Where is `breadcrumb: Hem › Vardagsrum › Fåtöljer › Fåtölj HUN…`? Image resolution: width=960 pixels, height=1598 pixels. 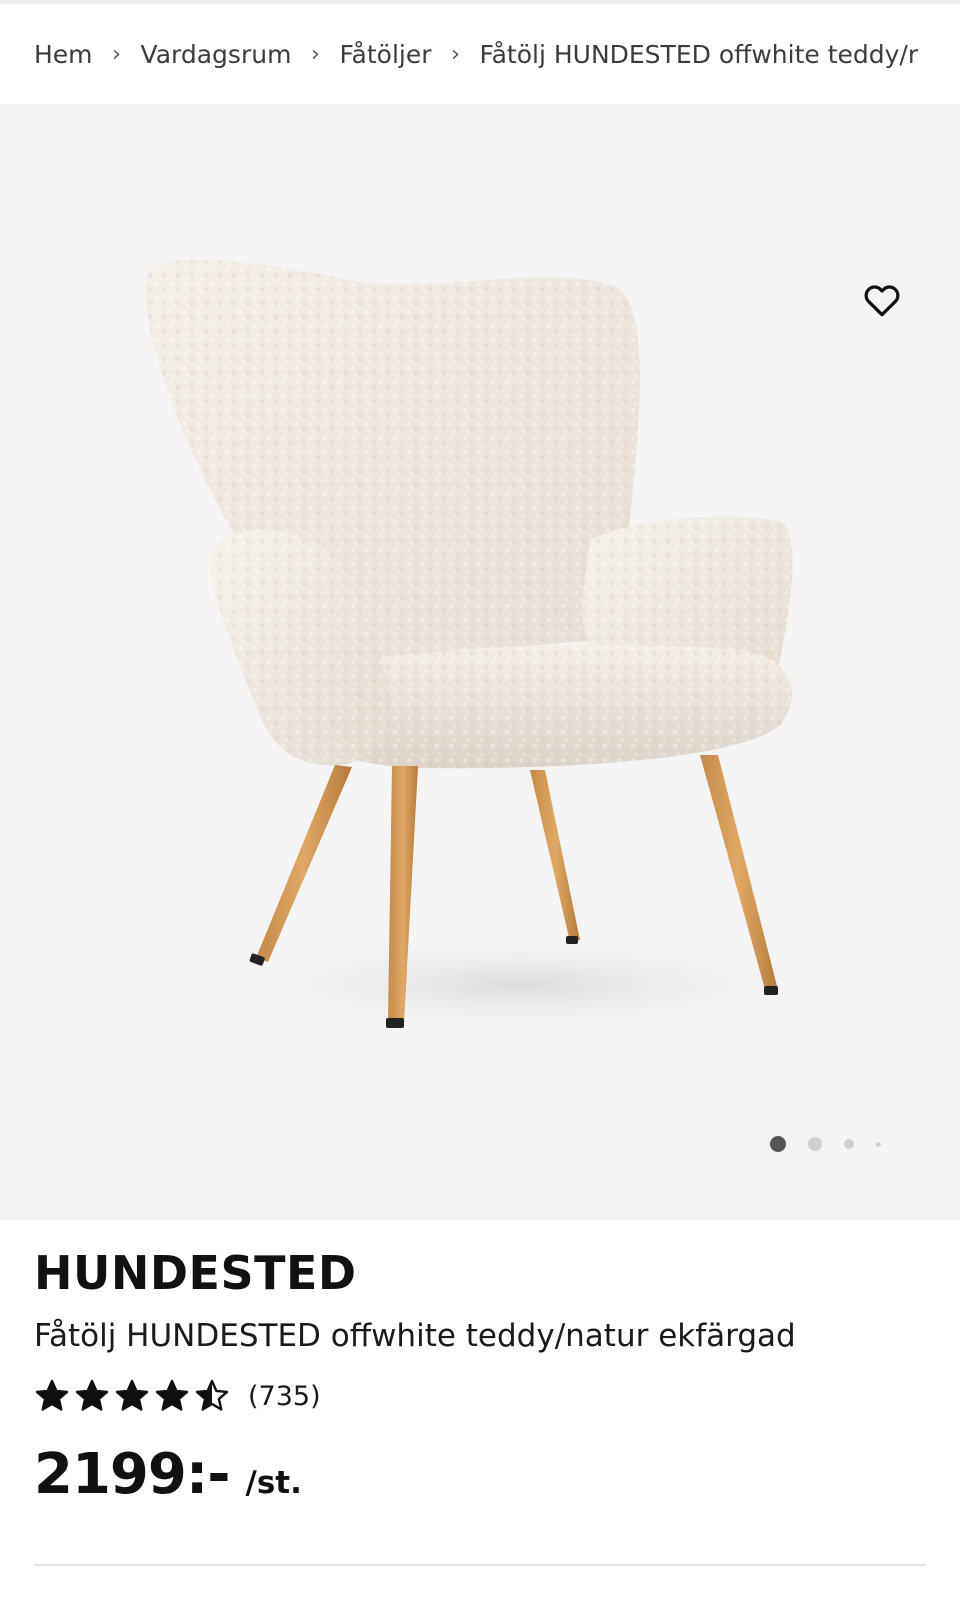 breadcrumb: Hem › Vardagsrum › Fåtöljer › Fåtölj HUN… is located at coordinates (484, 54).